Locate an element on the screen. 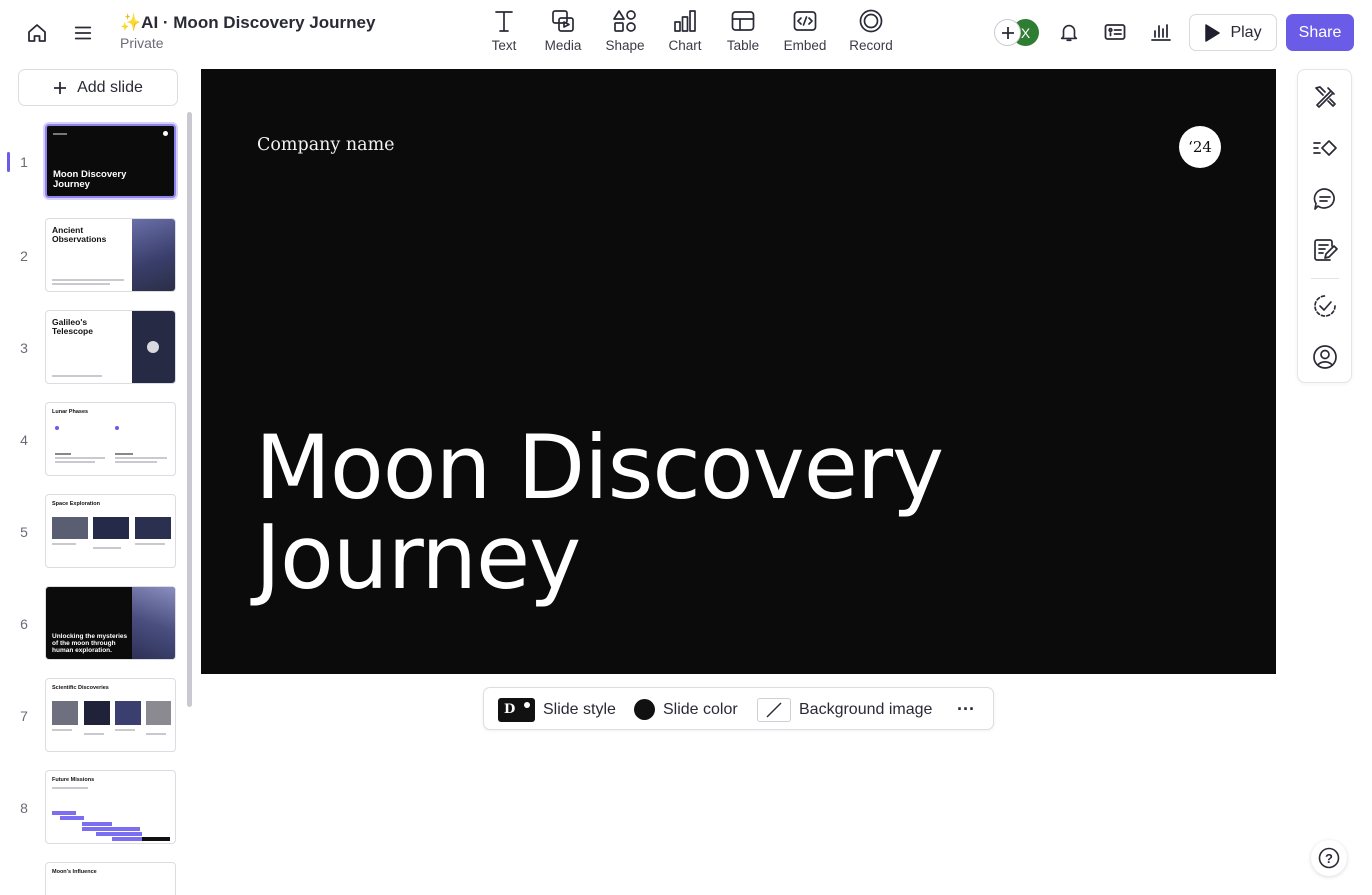 The width and height of the screenshot is (1372, 895). embed-icon is located at coordinates (805, 21).